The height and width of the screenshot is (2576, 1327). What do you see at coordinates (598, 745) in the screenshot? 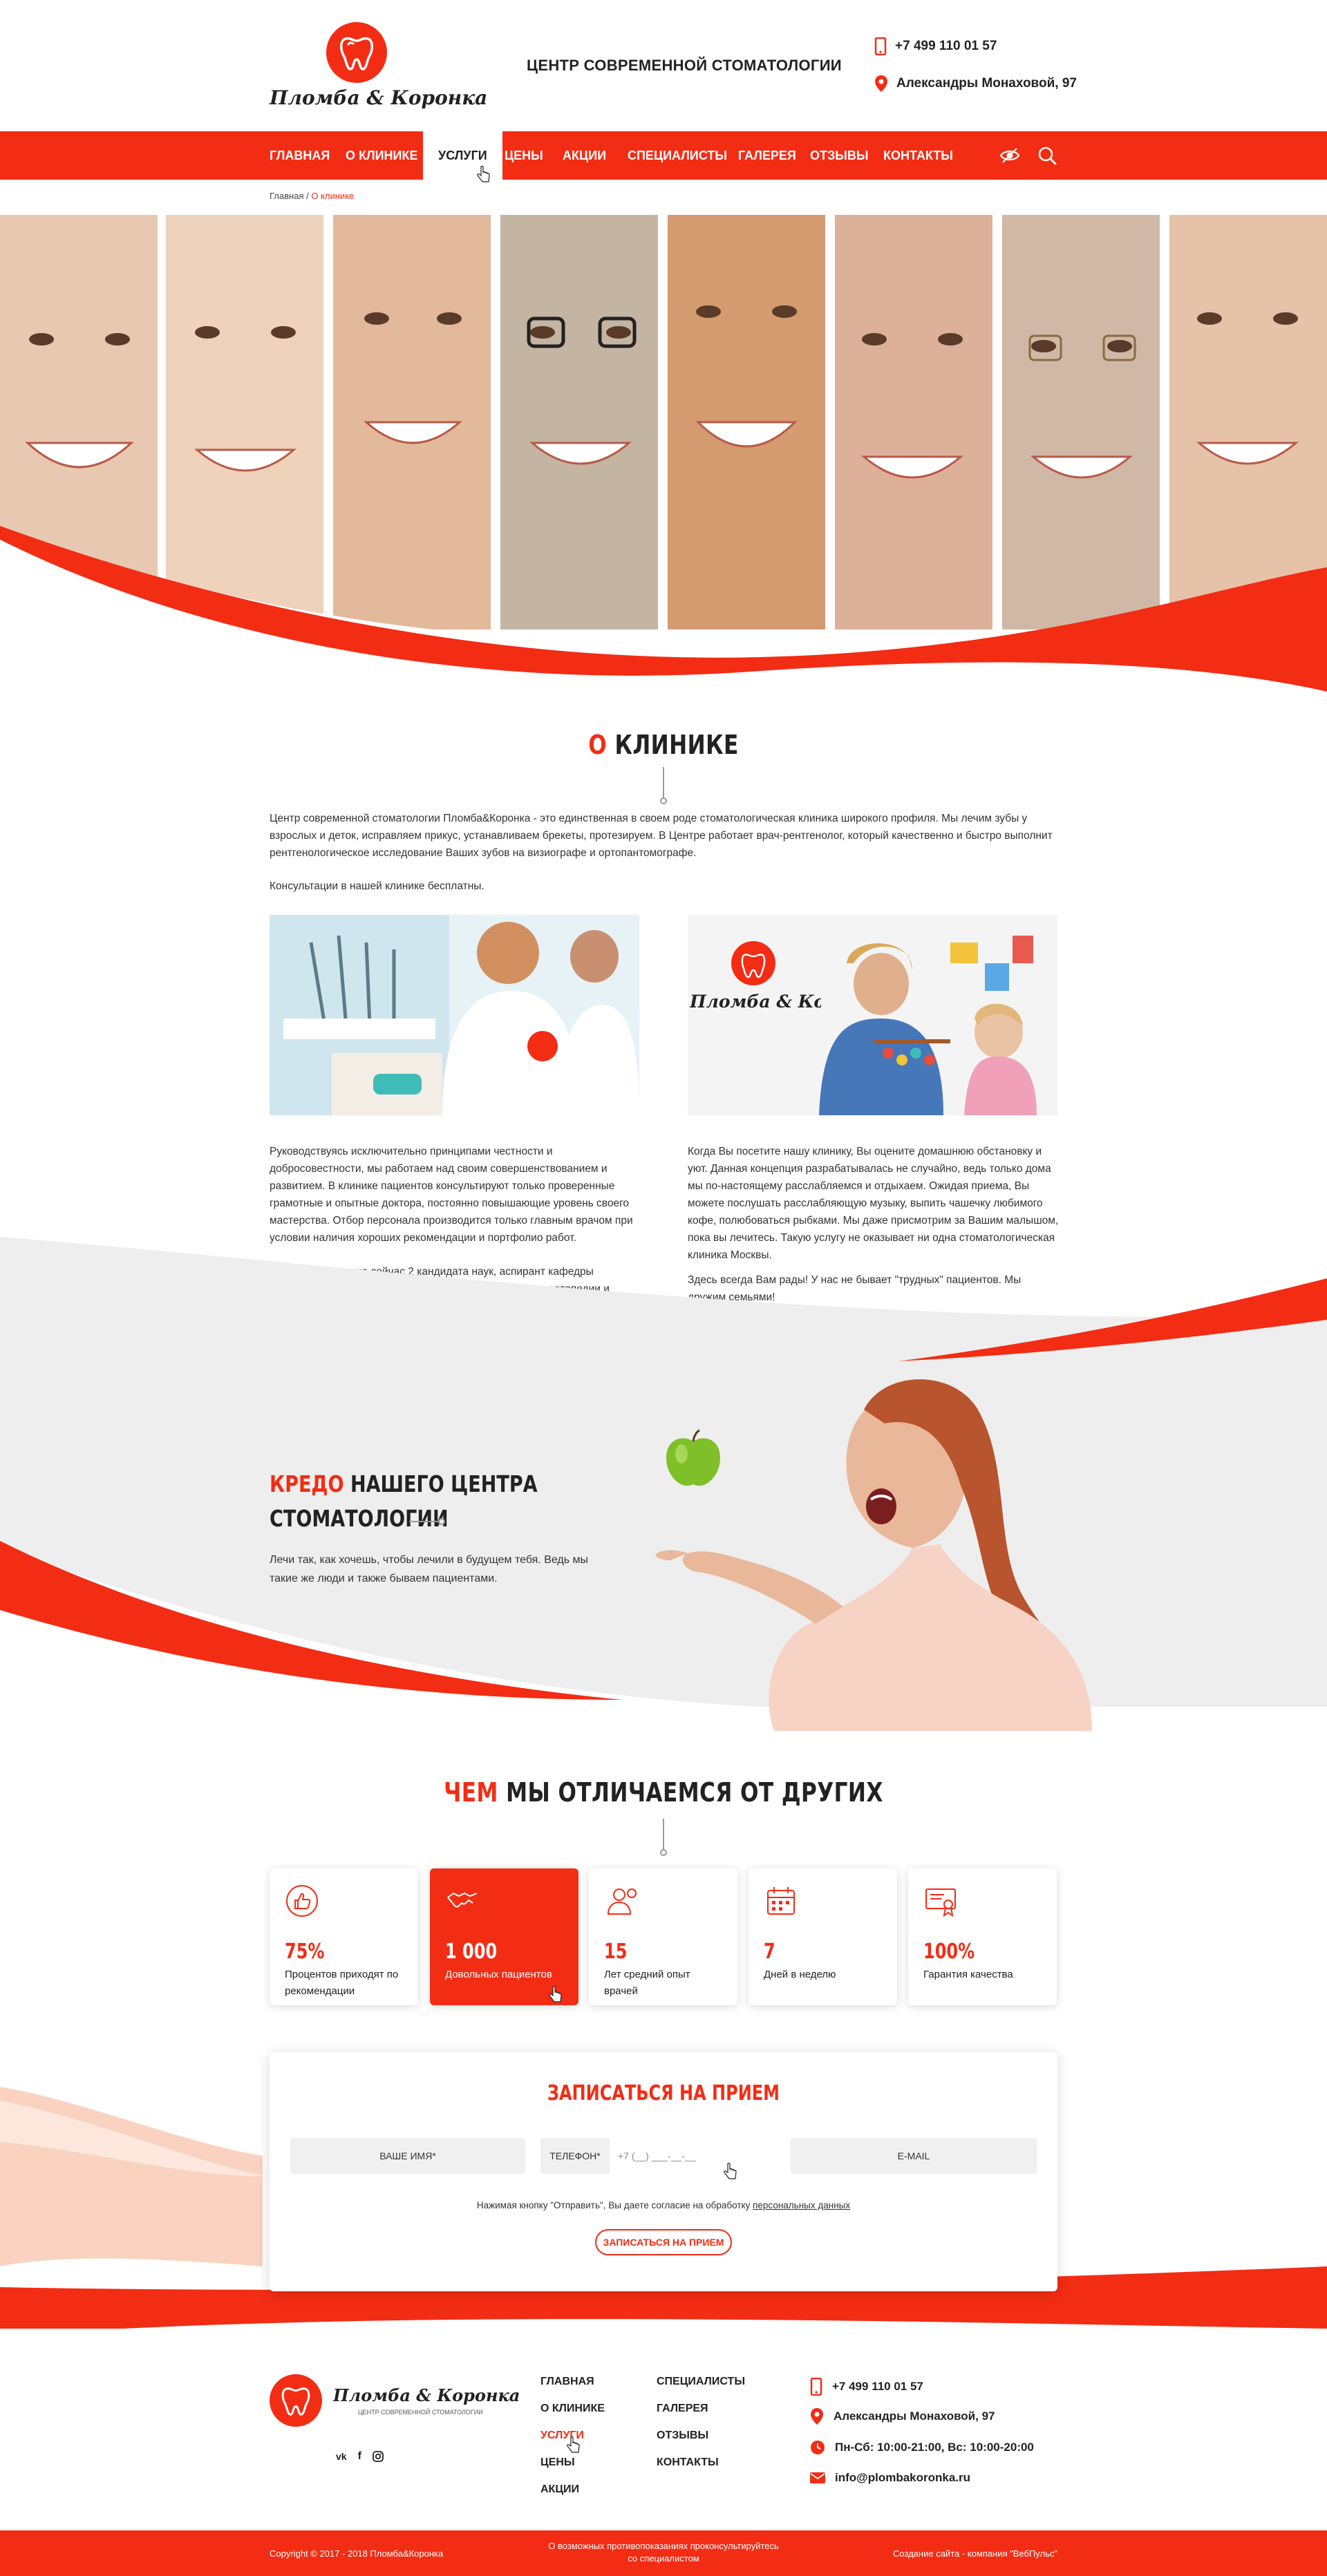
I see `about-title-highlight: О` at bounding box center [598, 745].